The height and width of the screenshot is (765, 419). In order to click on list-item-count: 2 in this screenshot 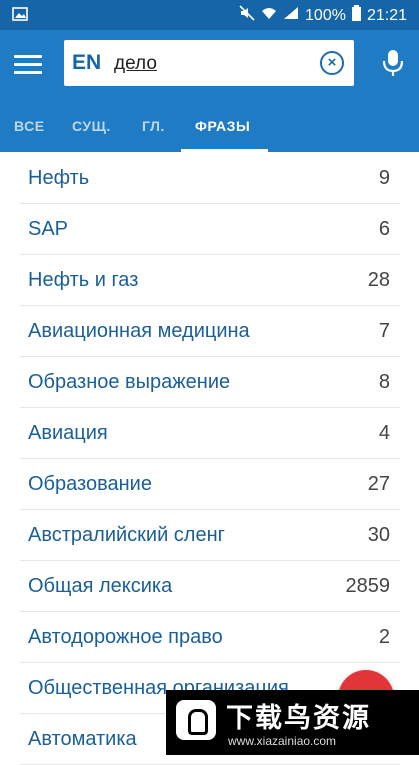, I will do `click(384, 637)`.